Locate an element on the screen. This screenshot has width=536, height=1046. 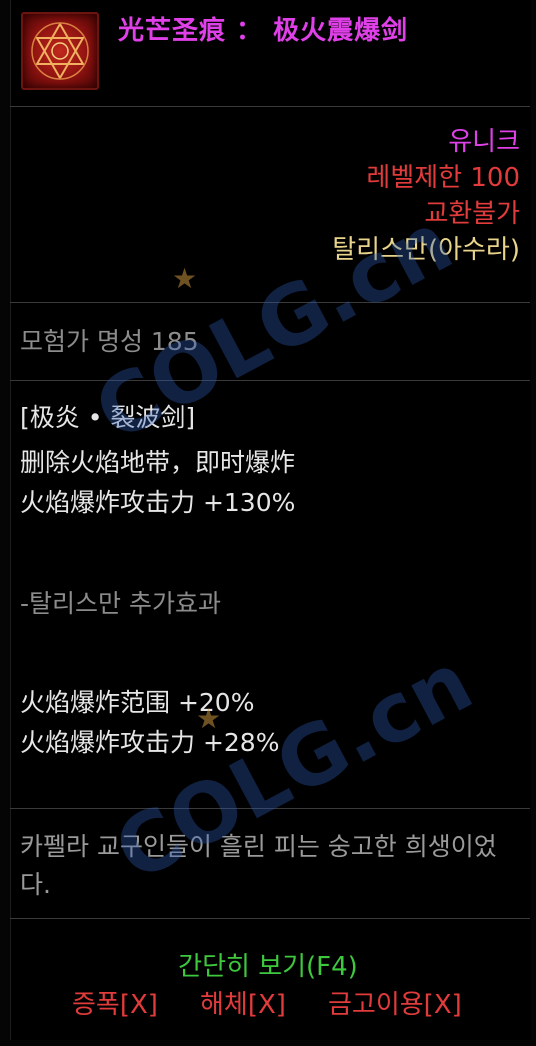
adventure-fame: 모험가 명성 185 is located at coordinates (109, 341).